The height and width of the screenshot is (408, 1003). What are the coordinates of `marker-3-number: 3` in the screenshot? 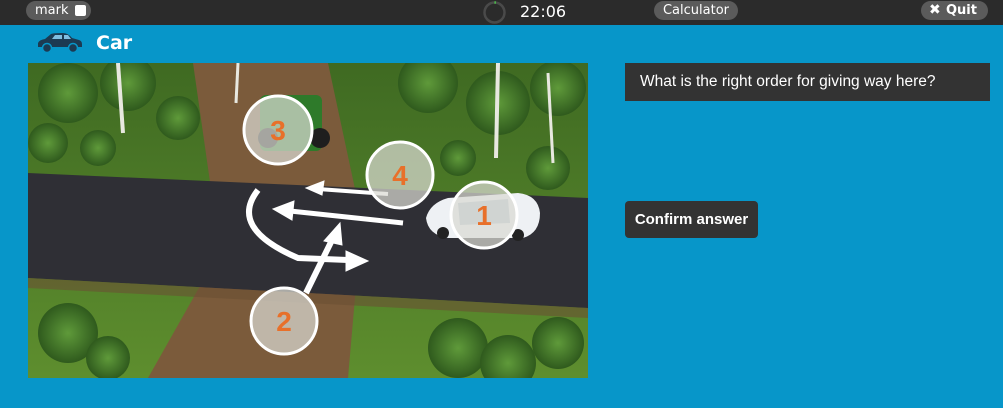 It's located at (278, 130).